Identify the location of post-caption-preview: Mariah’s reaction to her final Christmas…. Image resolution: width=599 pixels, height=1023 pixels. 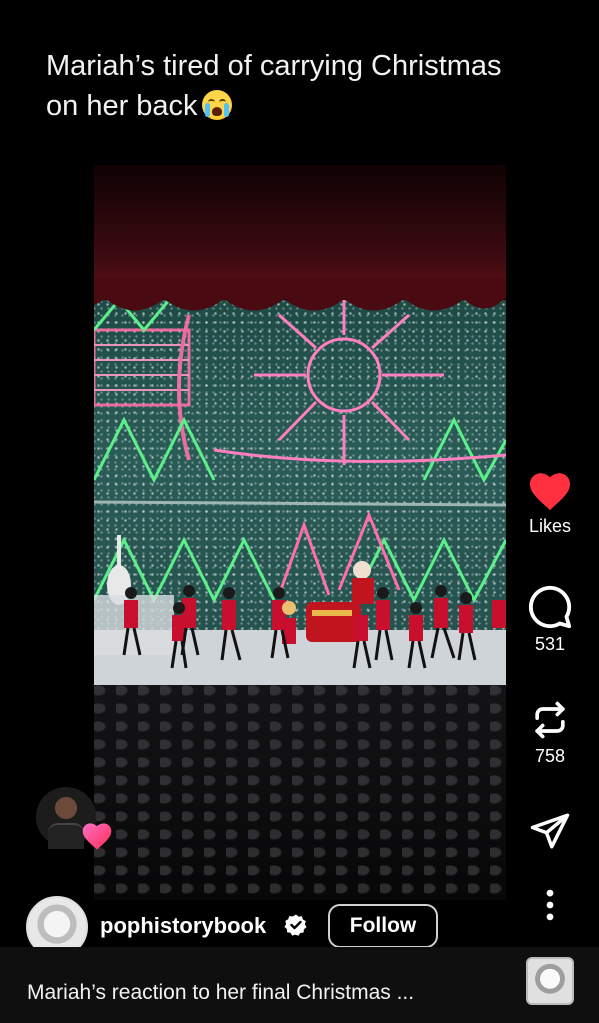
(220, 993).